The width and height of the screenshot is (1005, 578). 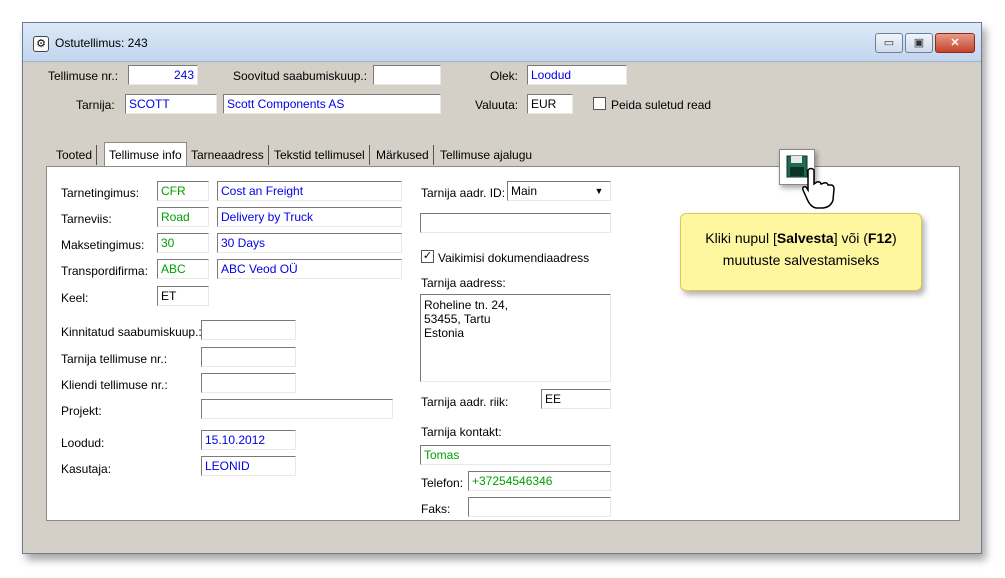 I want to click on customer-order-field, so click(x=248, y=383).